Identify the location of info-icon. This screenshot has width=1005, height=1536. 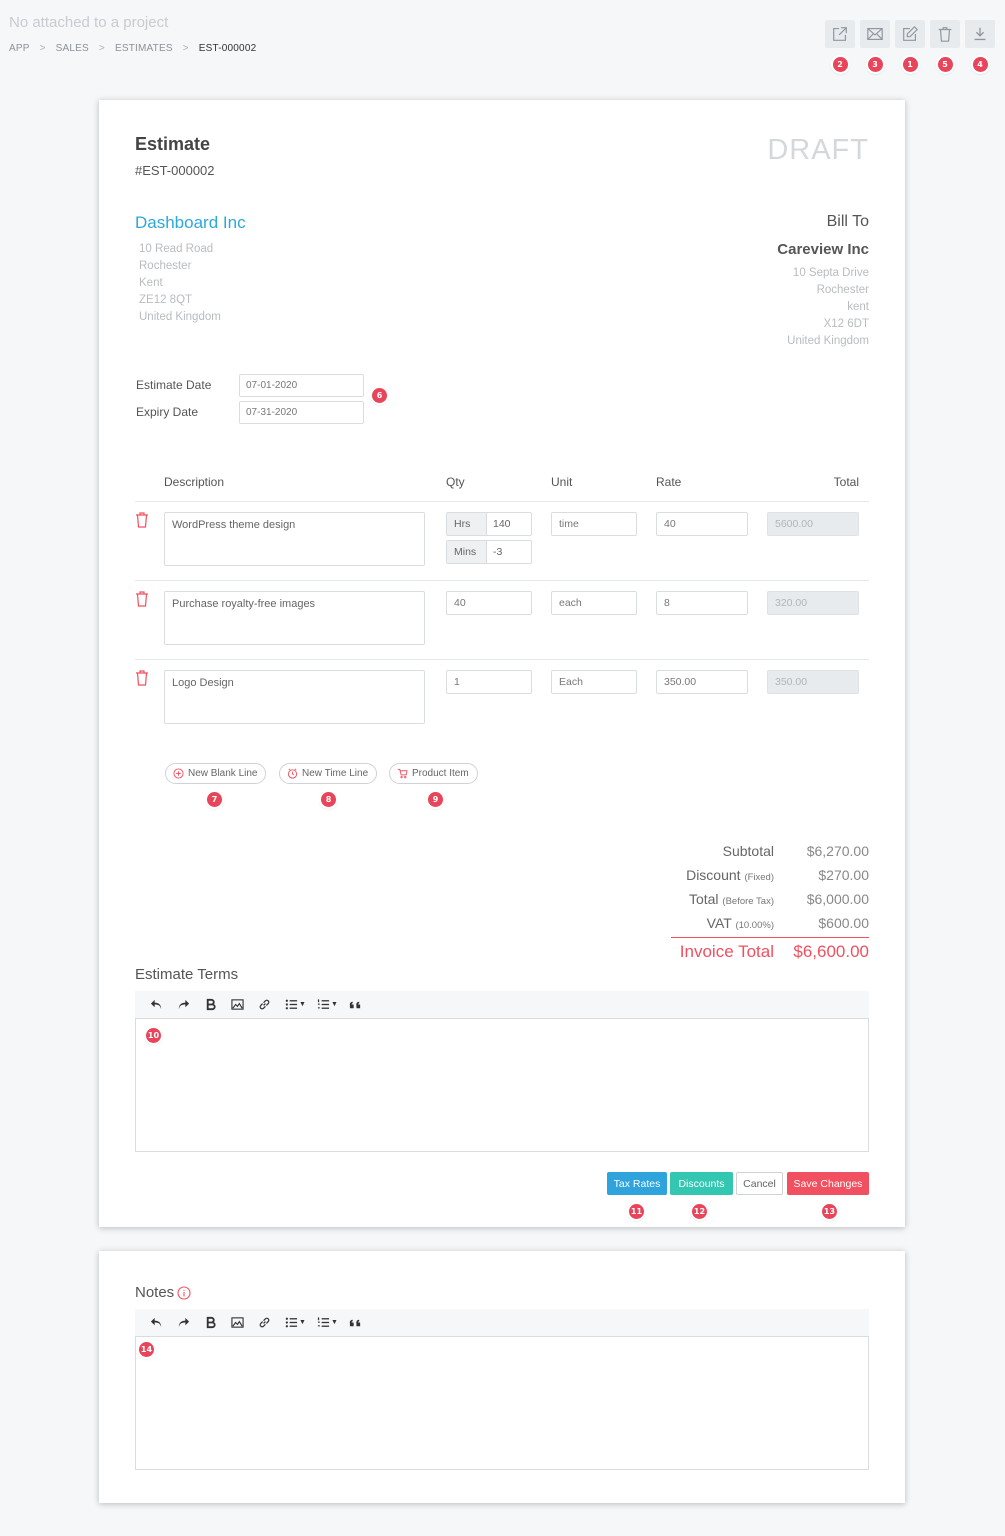
(184, 1292).